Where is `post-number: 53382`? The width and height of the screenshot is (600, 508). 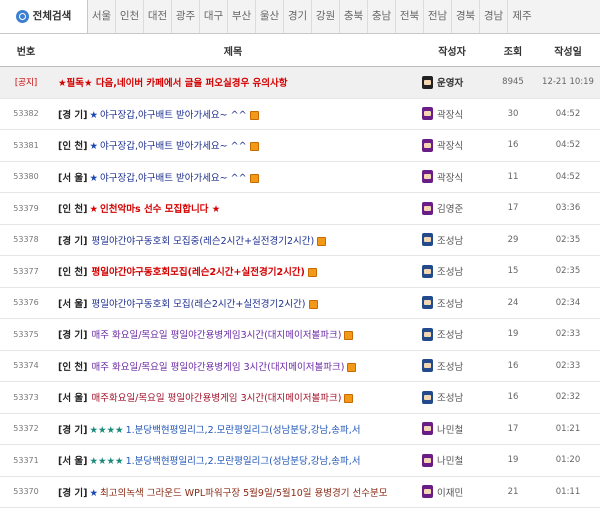 post-number: 53382 is located at coordinates (26, 114).